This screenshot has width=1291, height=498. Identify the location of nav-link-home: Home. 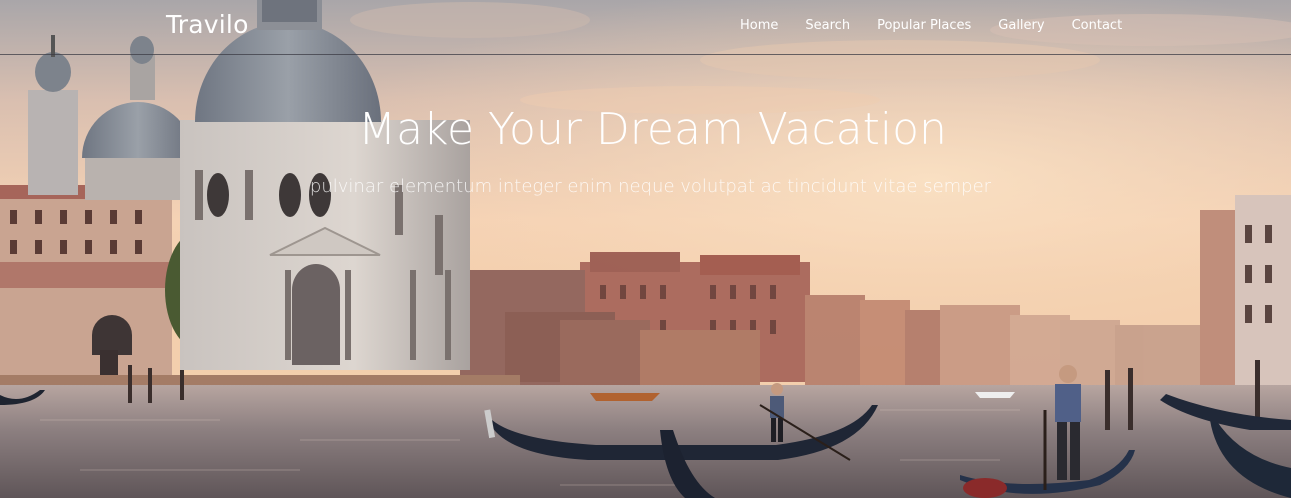
(759, 25).